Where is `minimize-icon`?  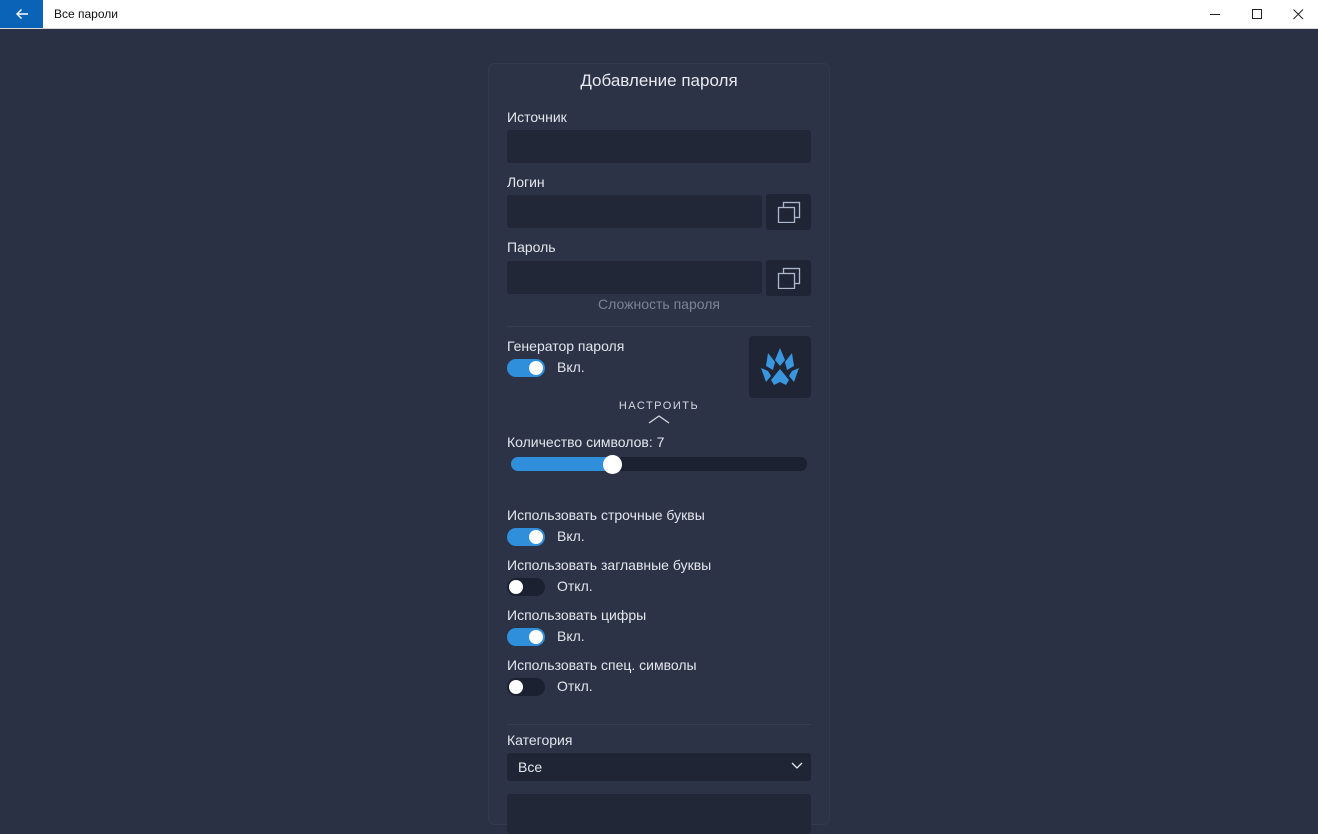
minimize-icon is located at coordinates (1214, 14).